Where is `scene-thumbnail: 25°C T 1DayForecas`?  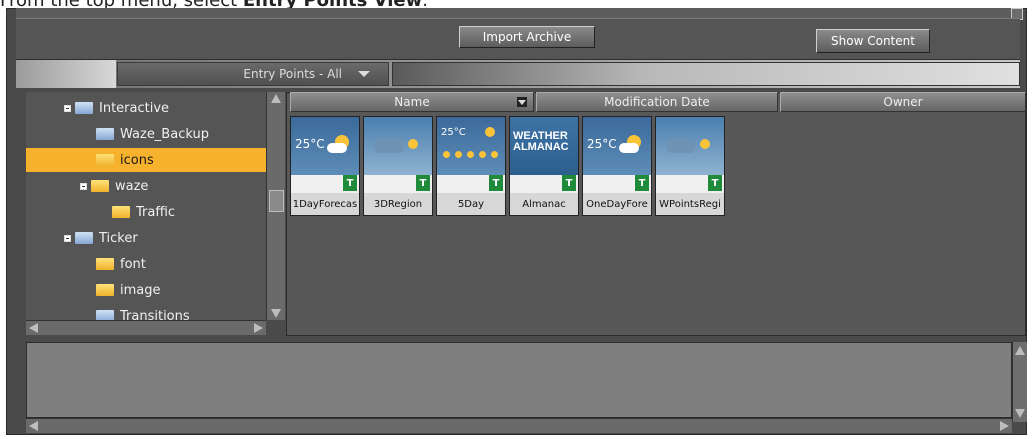 scene-thumbnail: 25°C T 1DayForecas is located at coordinates (325, 166).